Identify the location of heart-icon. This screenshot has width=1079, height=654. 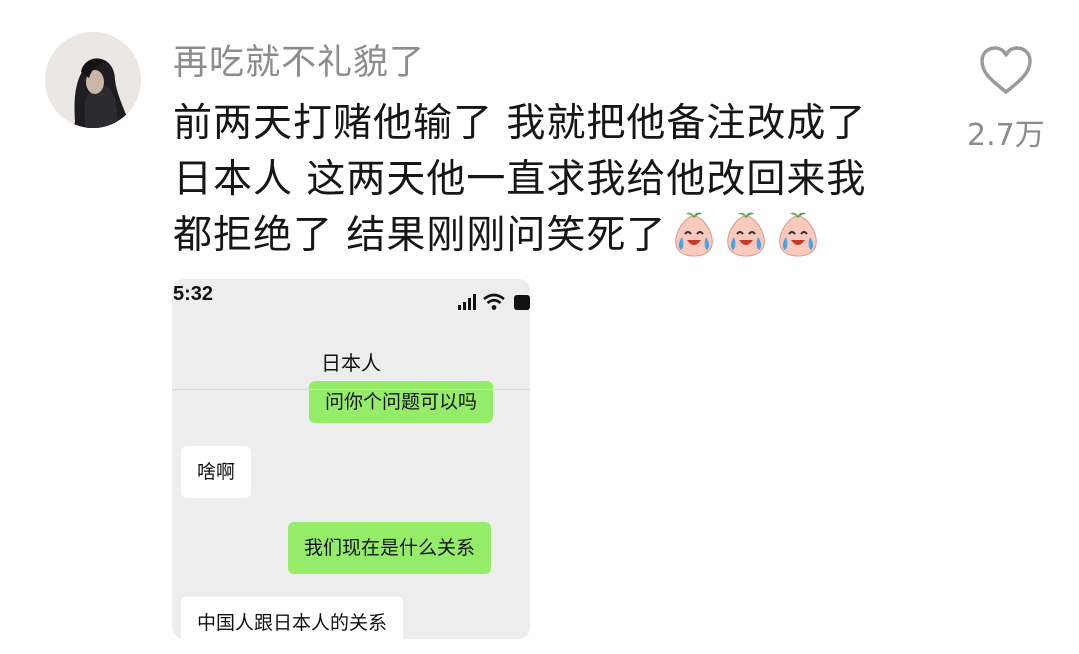
(1006, 70).